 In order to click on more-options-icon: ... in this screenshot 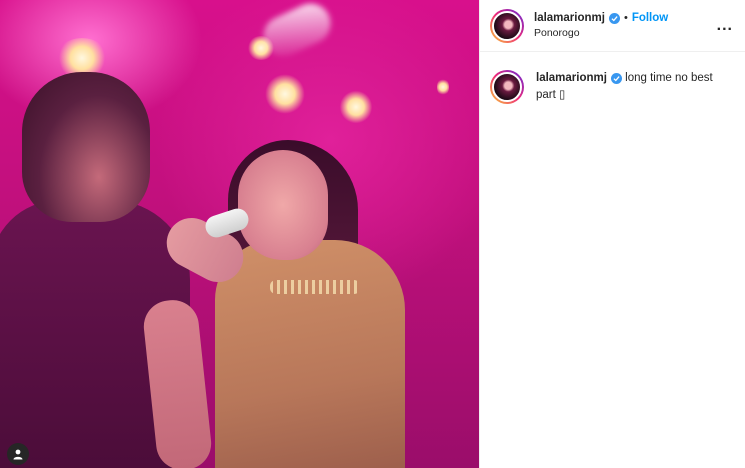, I will do `click(725, 26)`.